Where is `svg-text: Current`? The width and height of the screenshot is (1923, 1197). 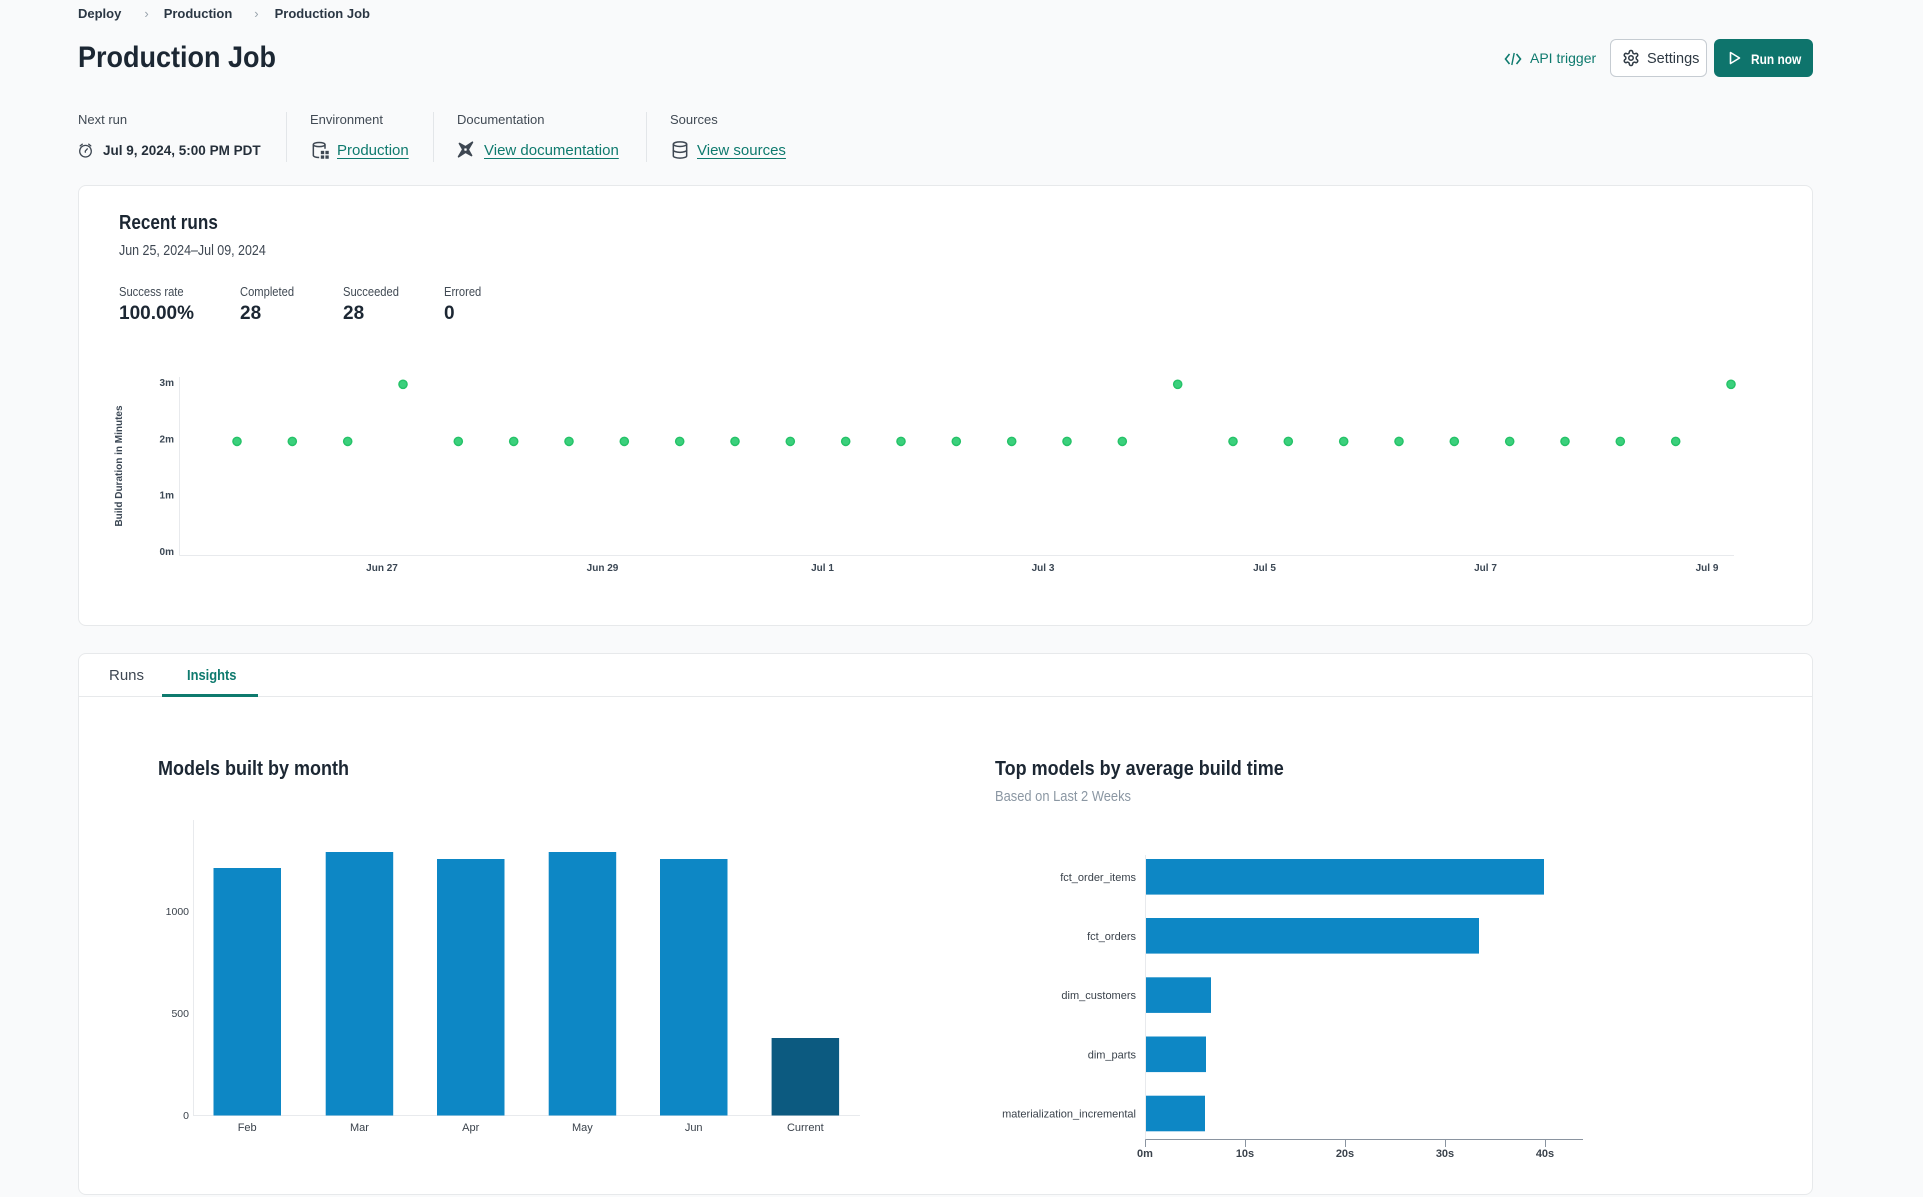
svg-text: Current is located at coordinates (805, 1128).